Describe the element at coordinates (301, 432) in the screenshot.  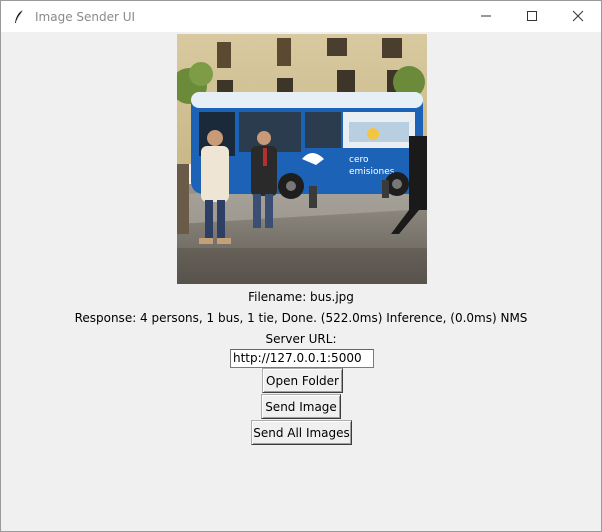
I see `send-all-images-button: Send All Images` at that location.